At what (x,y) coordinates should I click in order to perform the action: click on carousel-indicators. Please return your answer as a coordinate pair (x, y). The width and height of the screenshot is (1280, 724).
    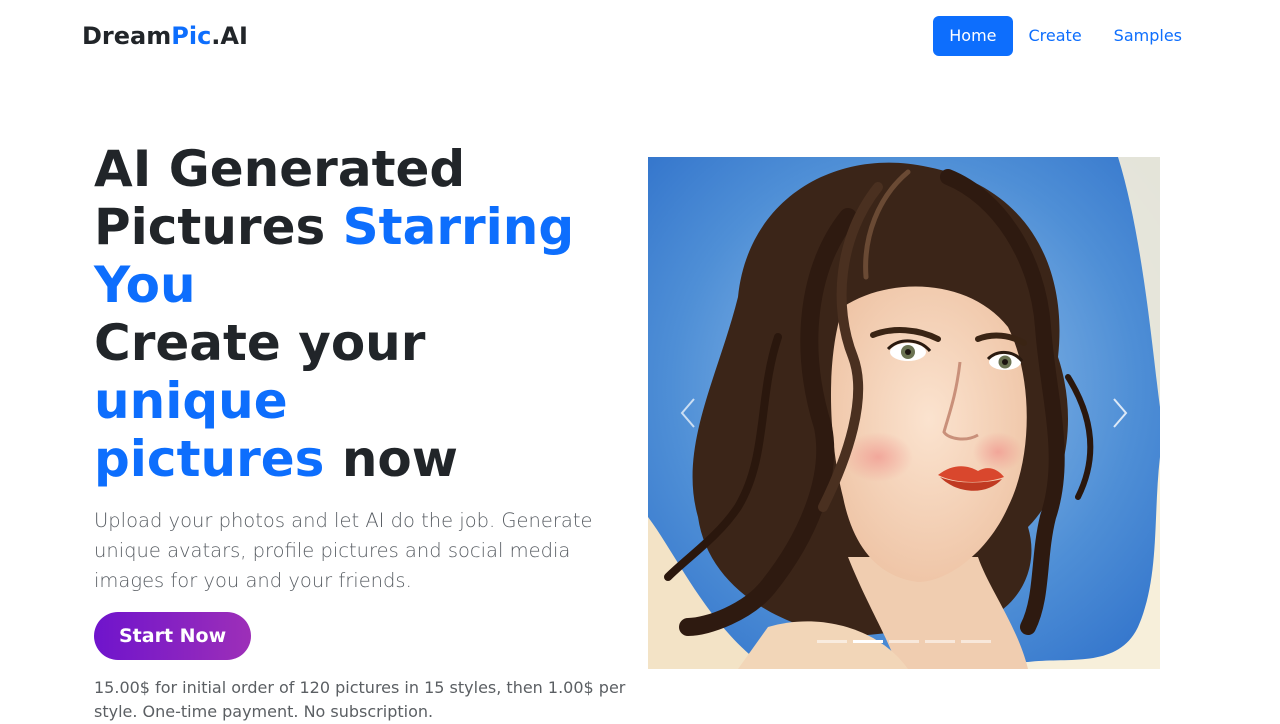
    Looking at the image, I should click on (904, 641).